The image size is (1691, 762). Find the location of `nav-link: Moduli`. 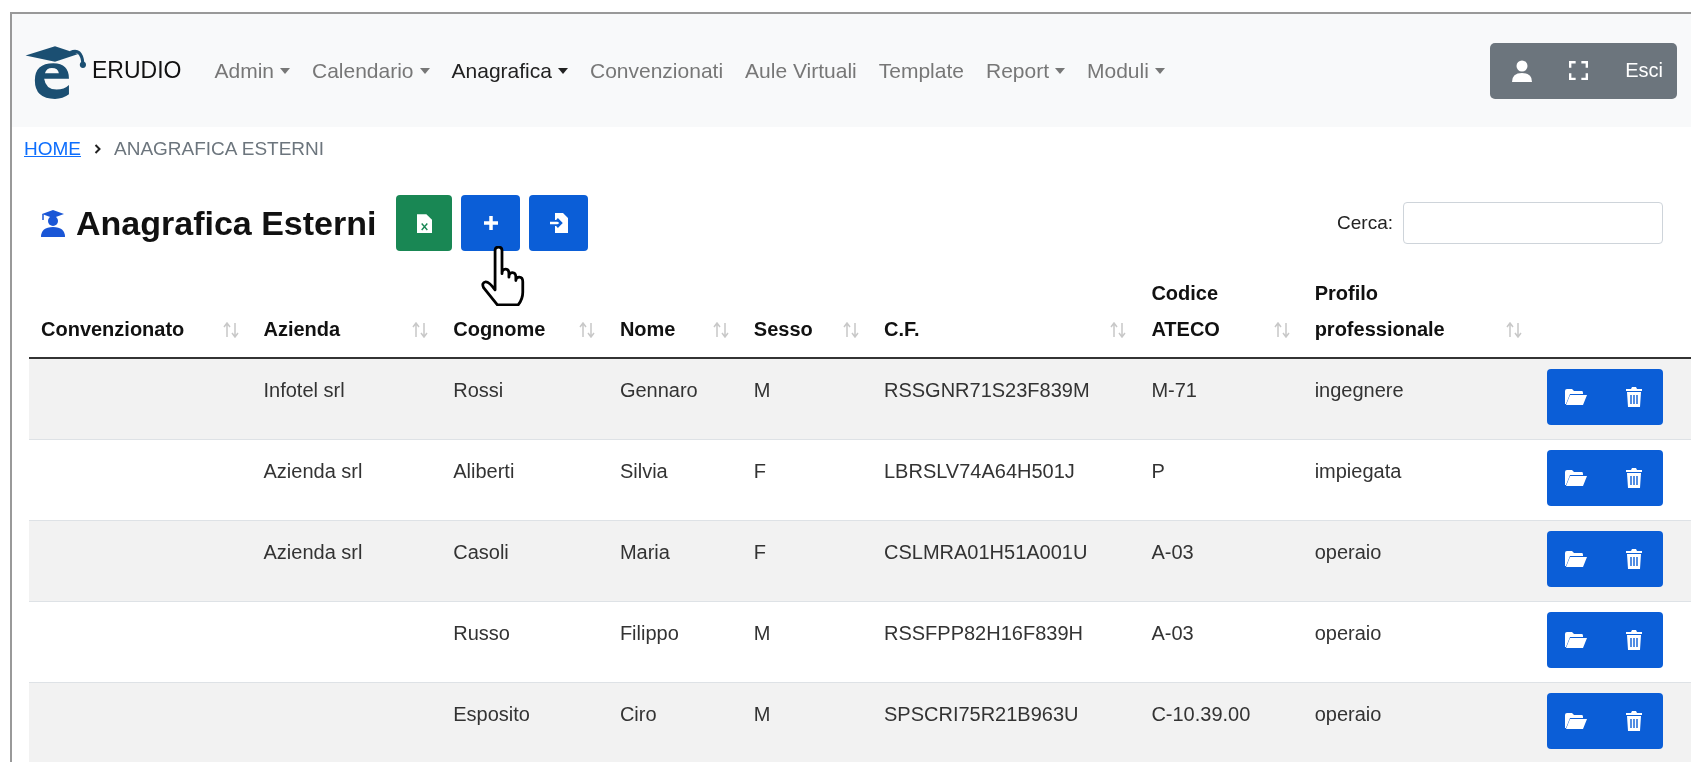

nav-link: Moduli is located at coordinates (1126, 70).